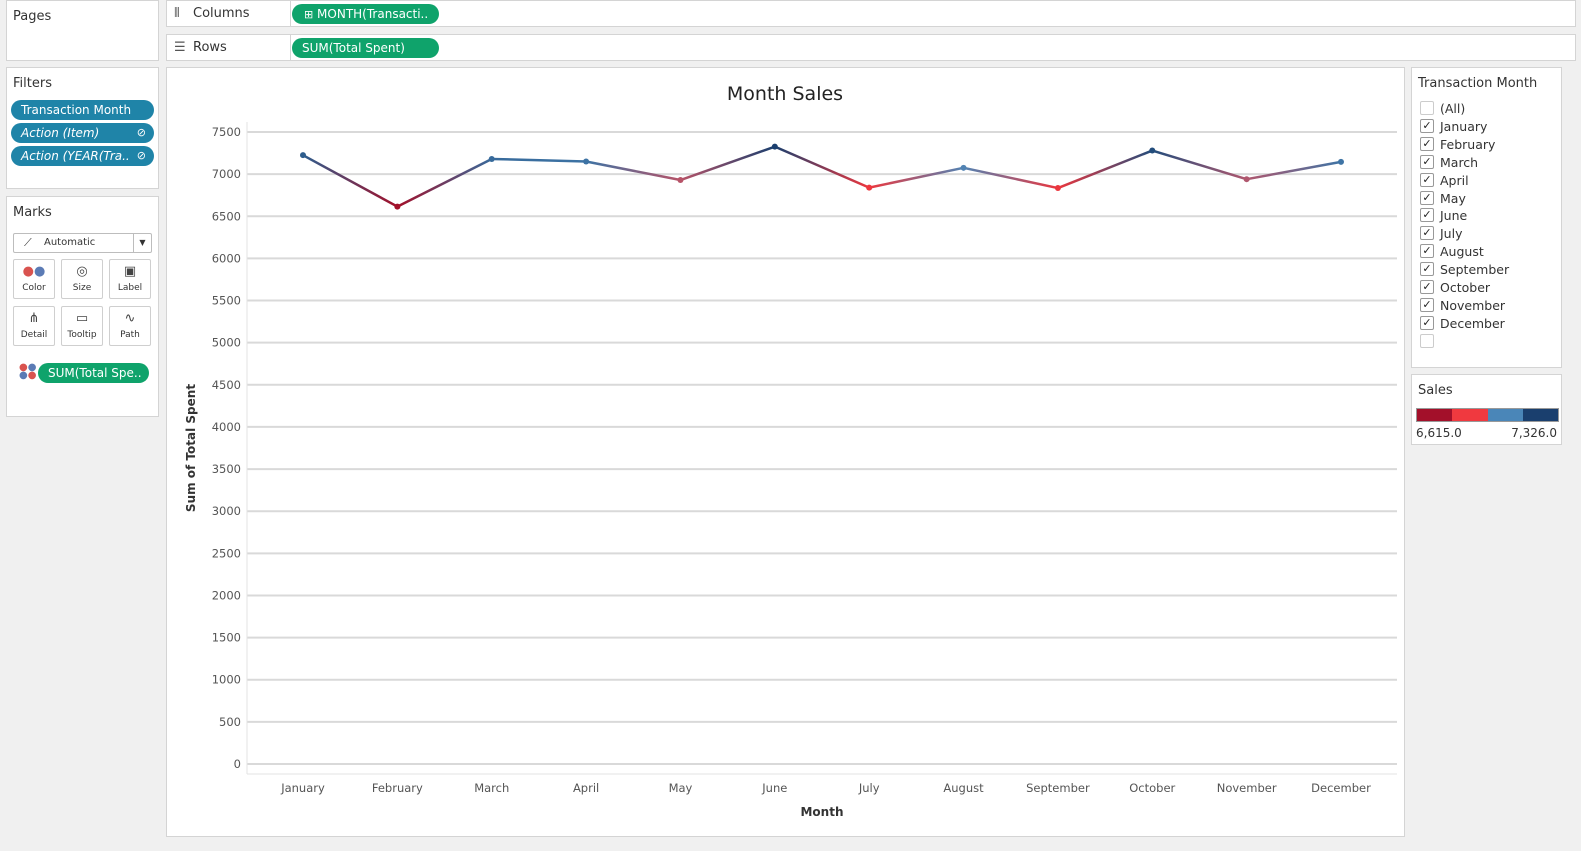 This screenshot has width=1581, height=851. What do you see at coordinates (221, 13) in the screenshot?
I see `columns-label-text: Columns` at bounding box center [221, 13].